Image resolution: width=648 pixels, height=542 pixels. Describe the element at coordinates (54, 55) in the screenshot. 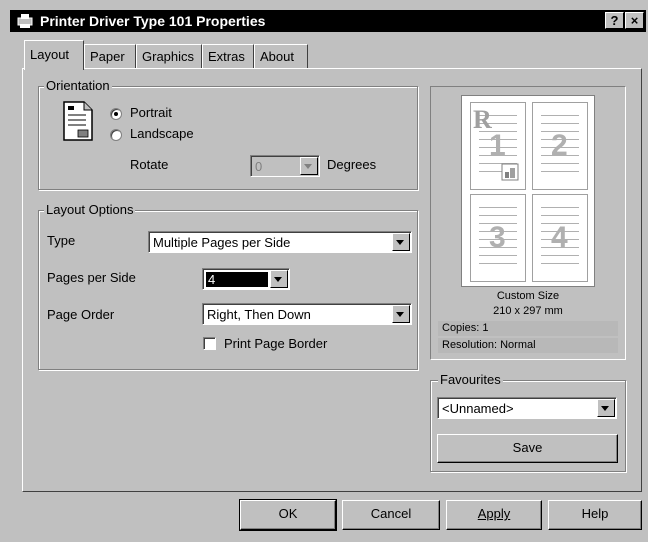

I see `tab-layout: Layout` at that location.